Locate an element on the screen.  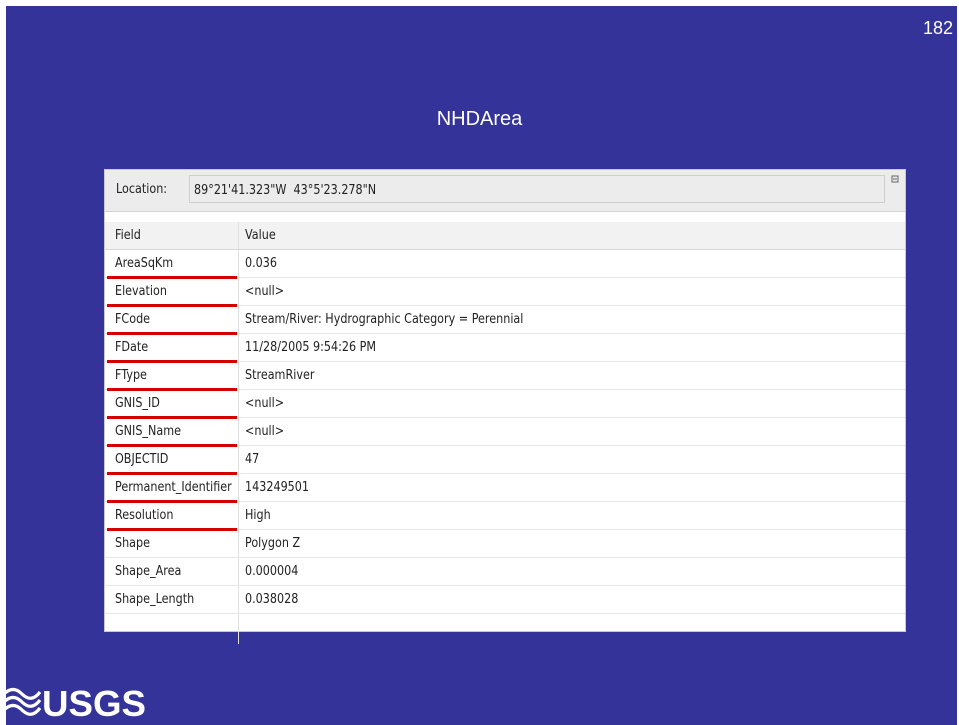
usgs-wave-icon is located at coordinates (22, 701).